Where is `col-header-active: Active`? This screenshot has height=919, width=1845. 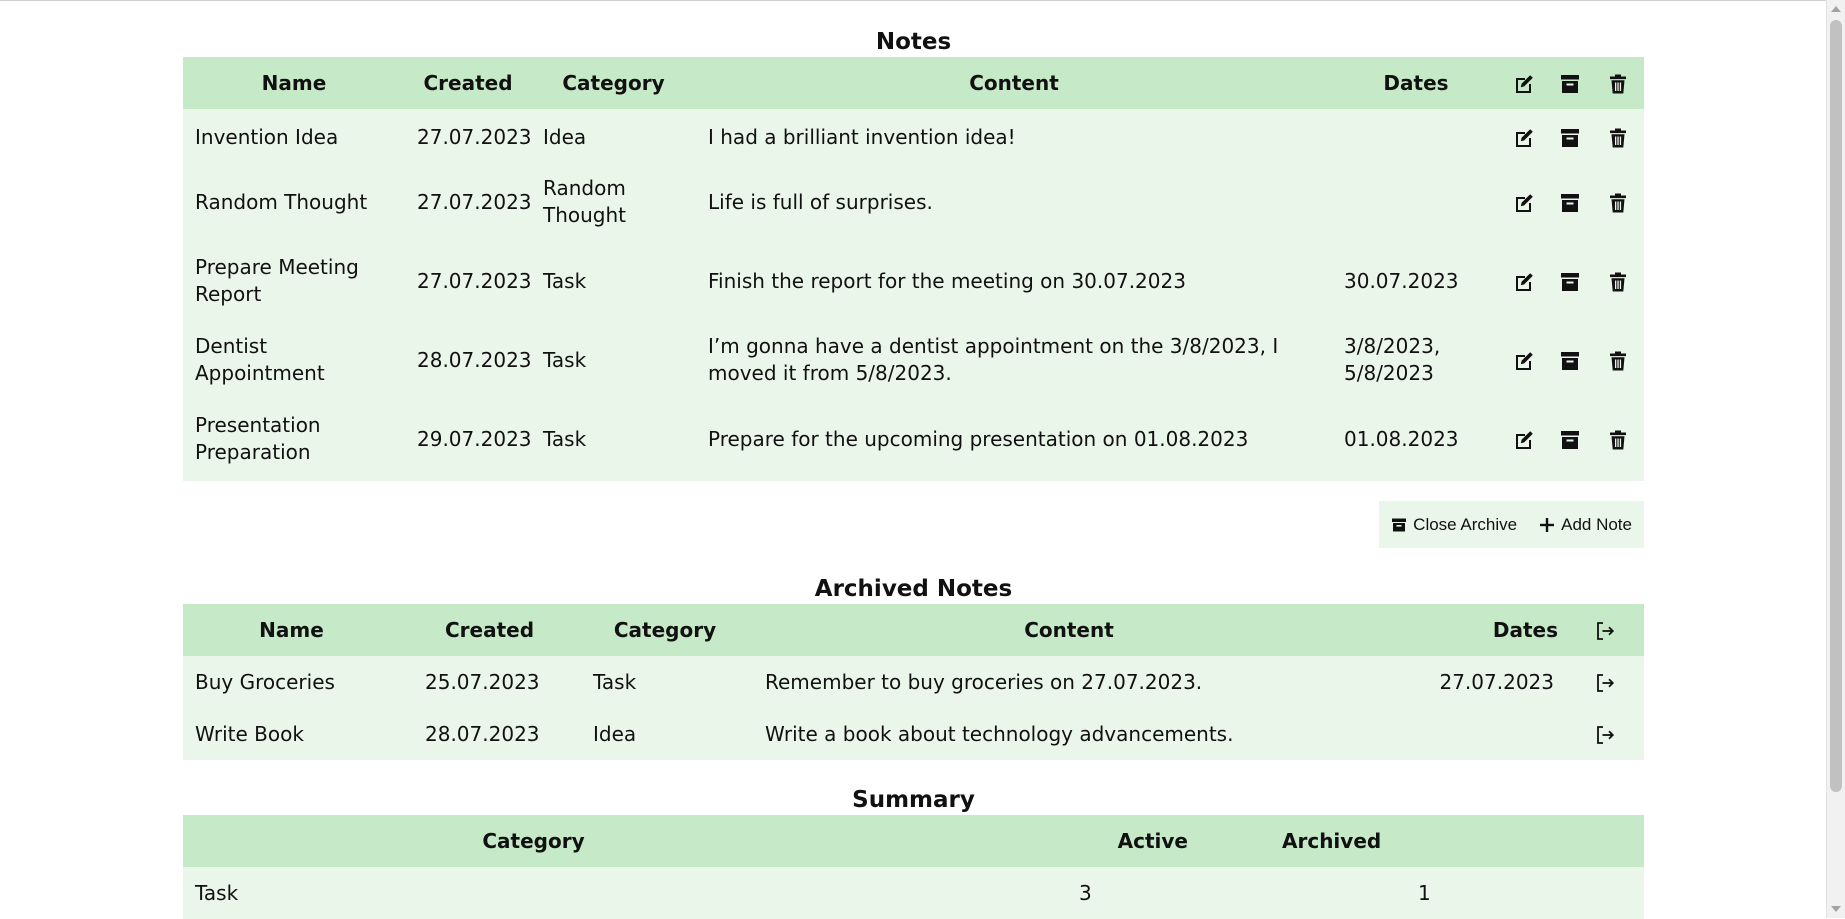
col-header-active: Active is located at coordinates (1152, 841).